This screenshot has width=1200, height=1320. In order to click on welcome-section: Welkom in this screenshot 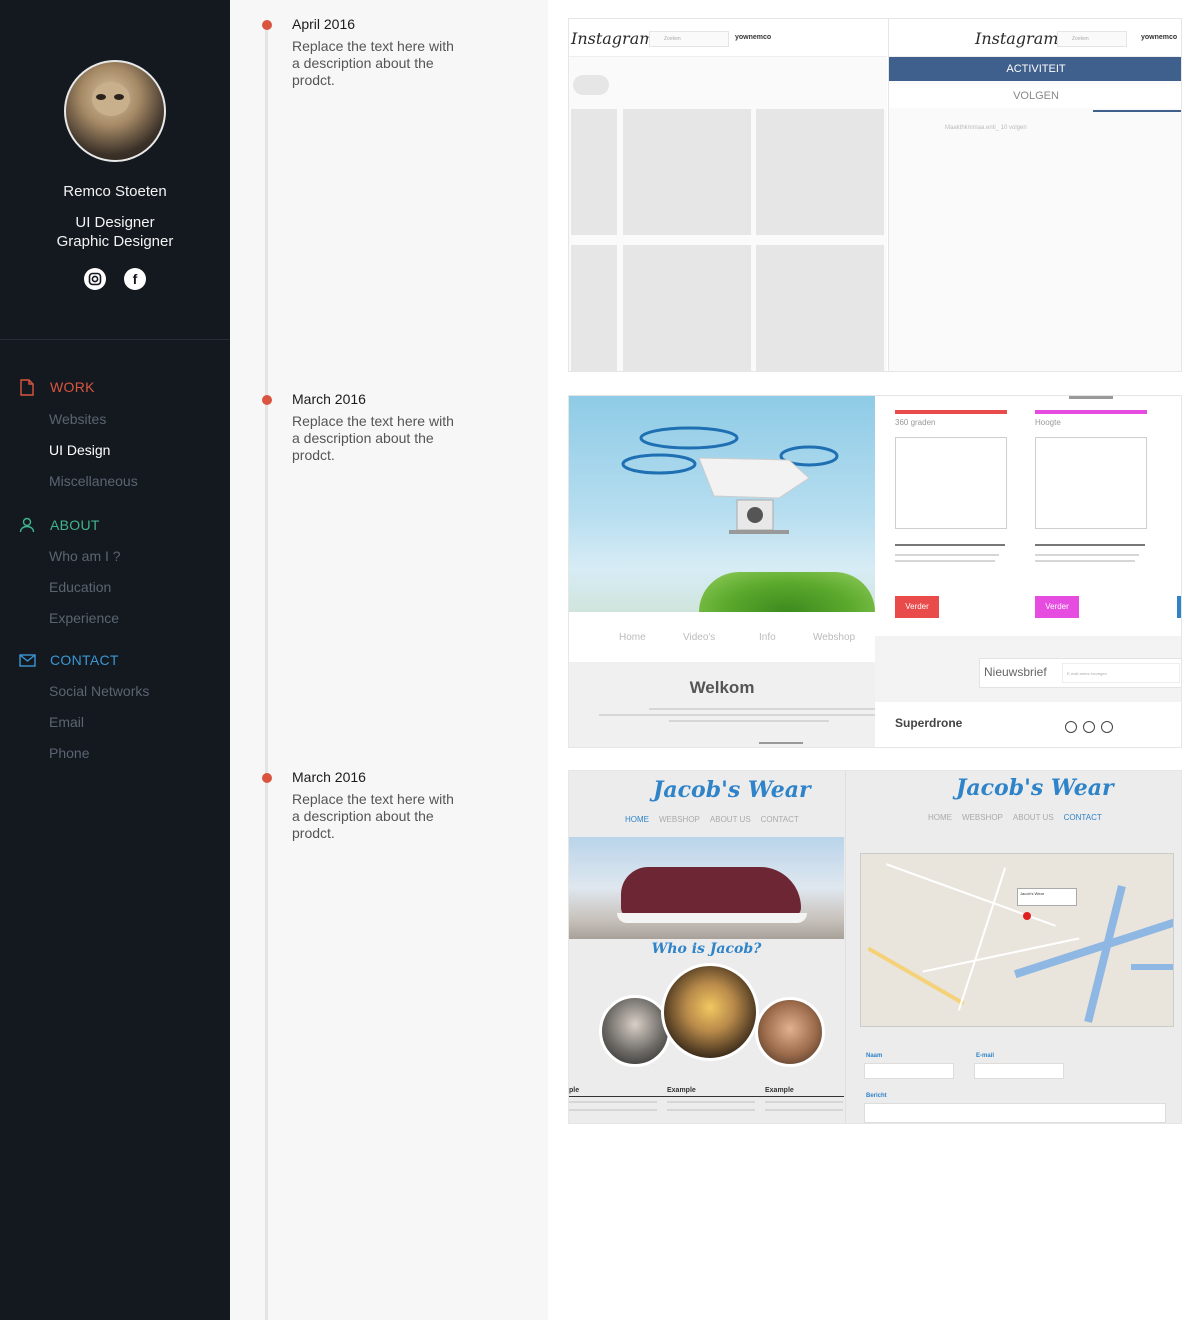, I will do `click(722, 704)`.